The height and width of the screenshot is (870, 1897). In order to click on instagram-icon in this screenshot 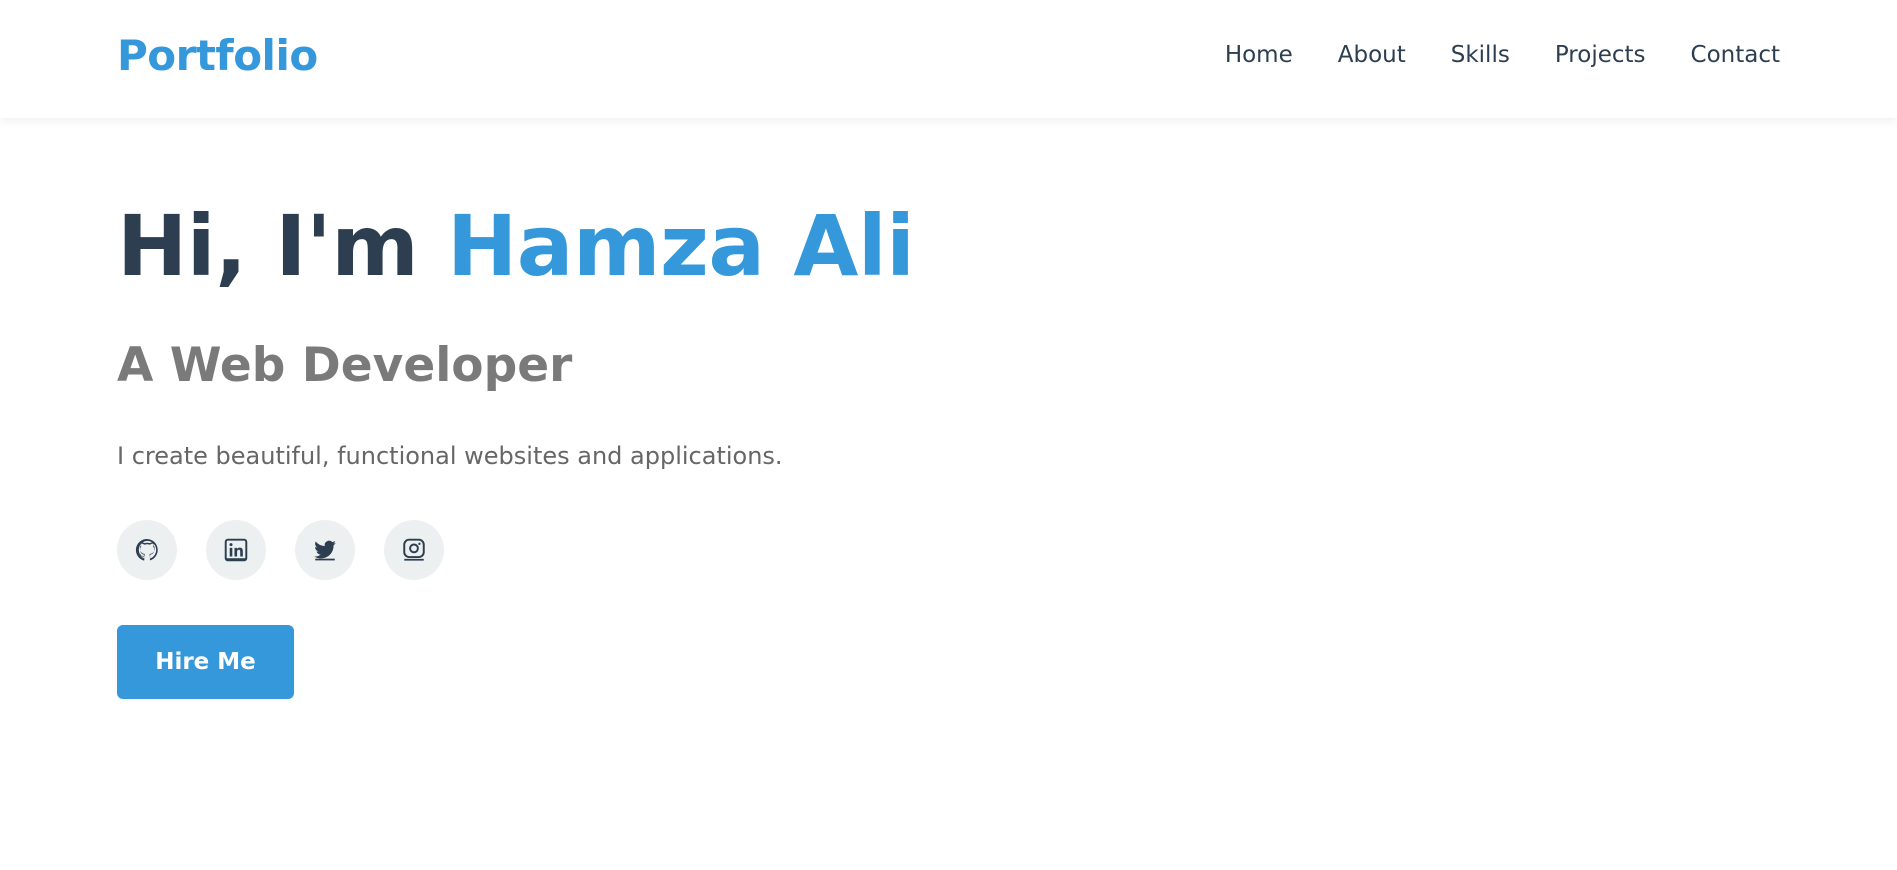, I will do `click(414, 549)`.